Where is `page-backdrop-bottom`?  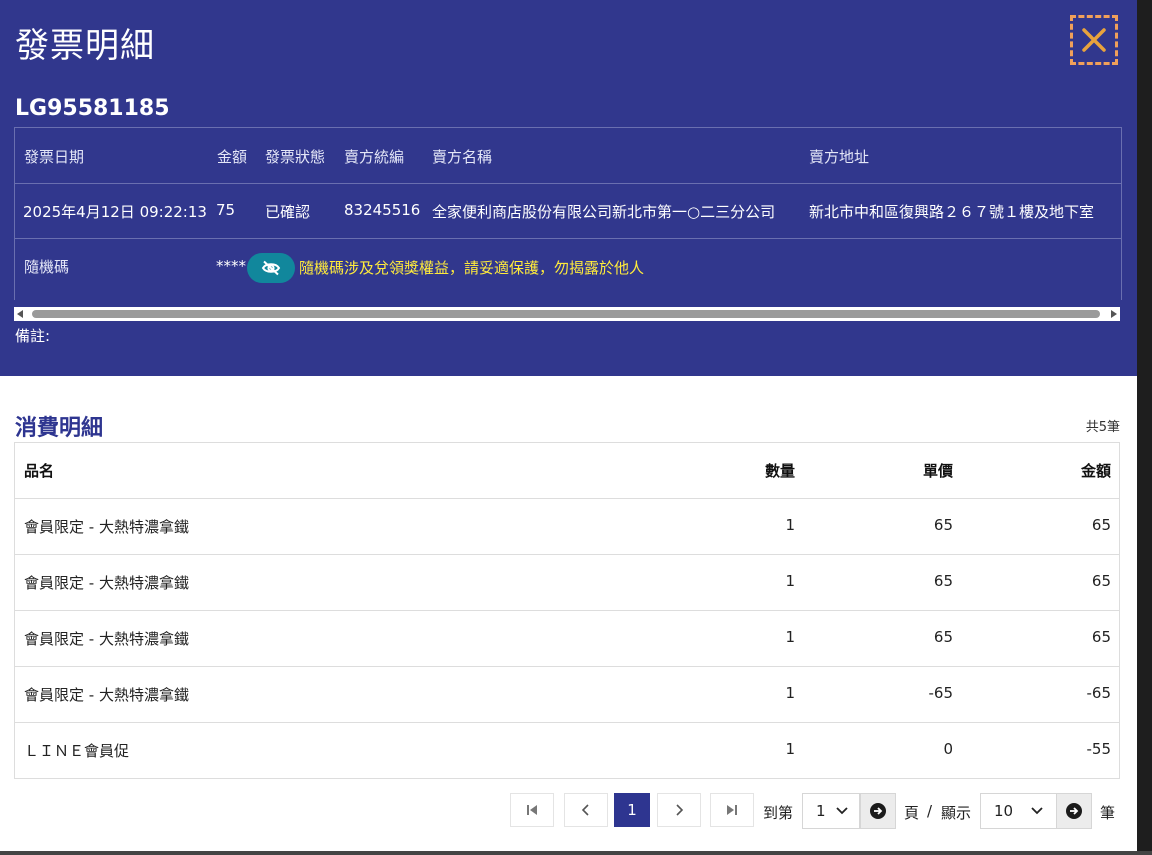 page-backdrop-bottom is located at coordinates (576, 853).